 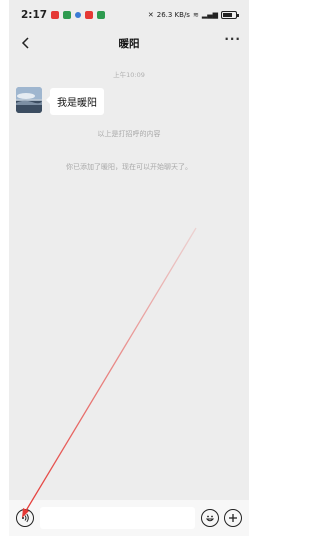 I want to click on message-input, so click(x=117, y=518).